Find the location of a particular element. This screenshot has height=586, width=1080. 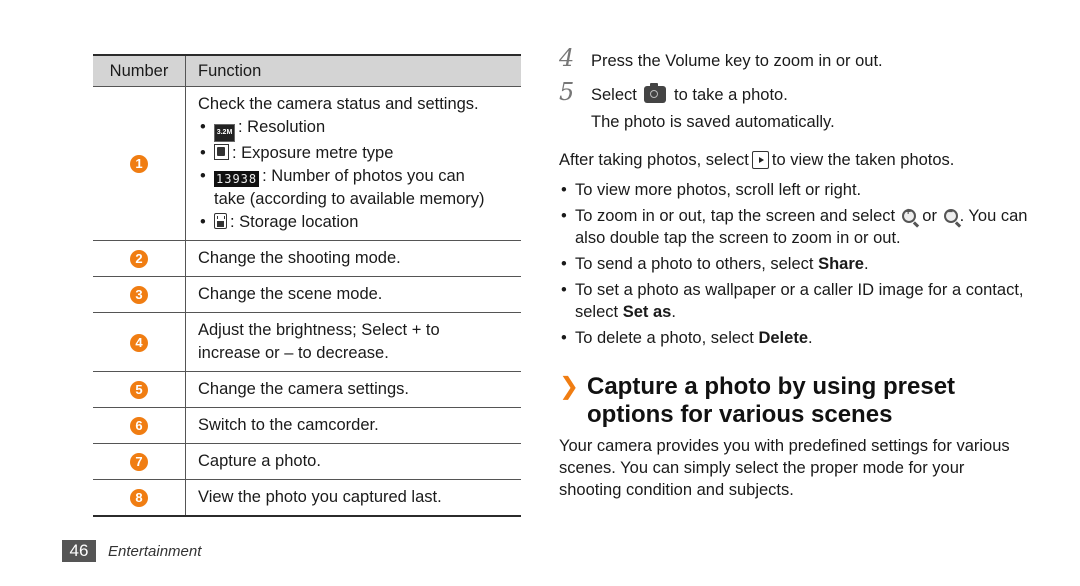

row-text-cont: increase or – to decrease. is located at coordinates (293, 353).